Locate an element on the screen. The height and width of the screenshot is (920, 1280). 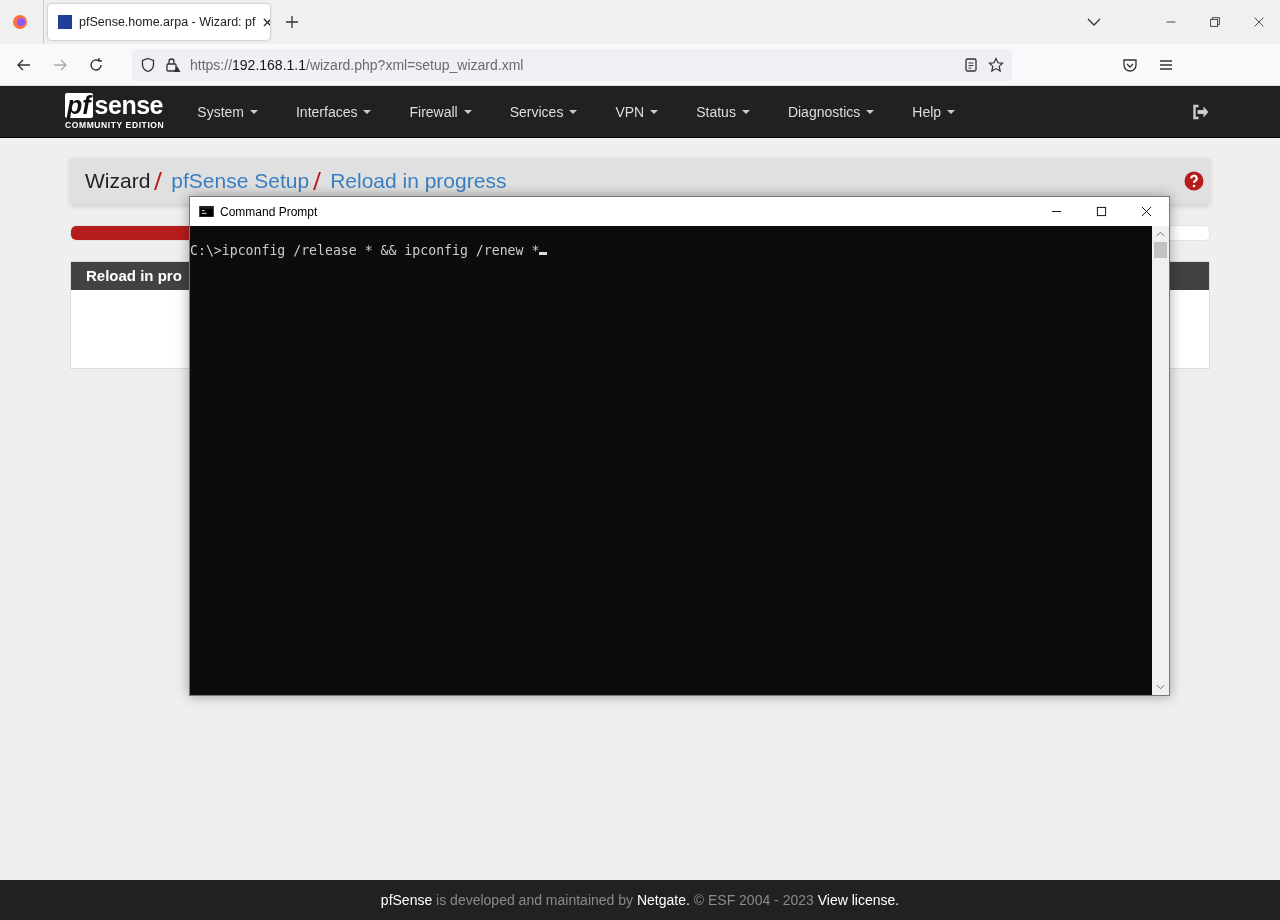
footer-text: pfSense is developed and maintained by Netgate. © ESF 2004 - 2023 View license. is located at coordinates (640, 900).